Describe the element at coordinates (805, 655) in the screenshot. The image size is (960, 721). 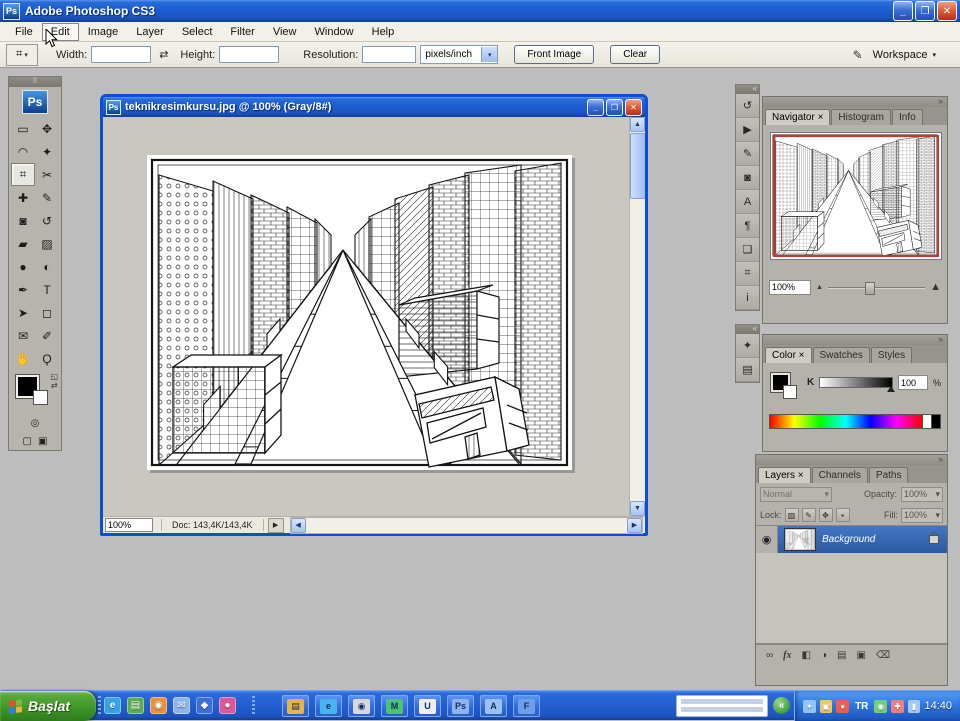
I see `add-layer-mask-icon: ◧` at that location.